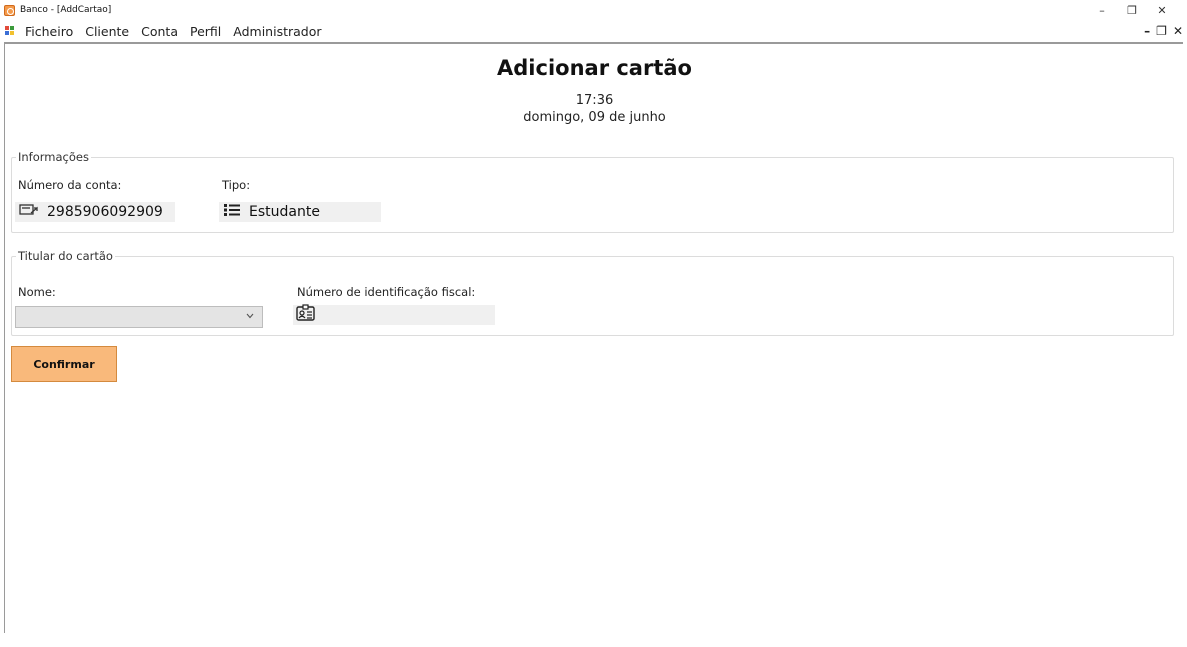 The image size is (1187, 647). Describe the element at coordinates (1178, 31) in the screenshot. I see `mdi-close-button: ✕` at that location.